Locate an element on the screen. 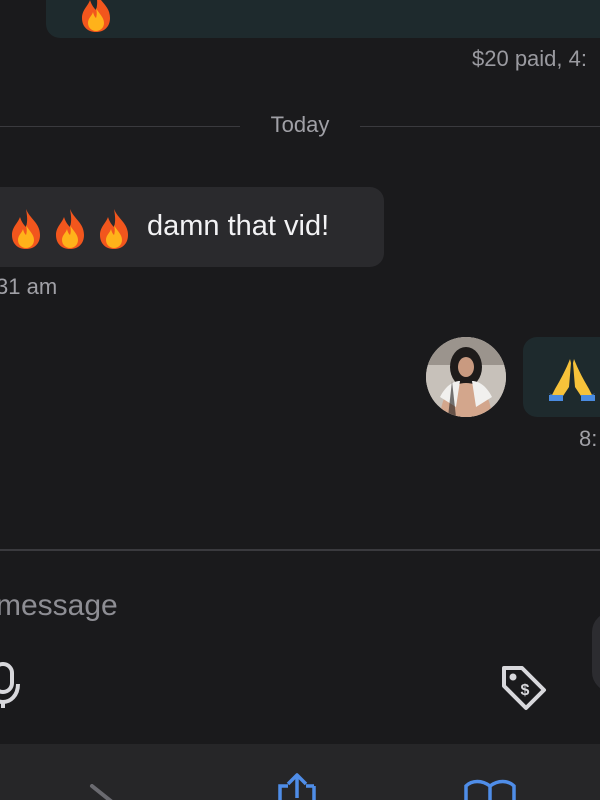  message-payment-meta: $20 paid, 4: is located at coordinates (529, 58).